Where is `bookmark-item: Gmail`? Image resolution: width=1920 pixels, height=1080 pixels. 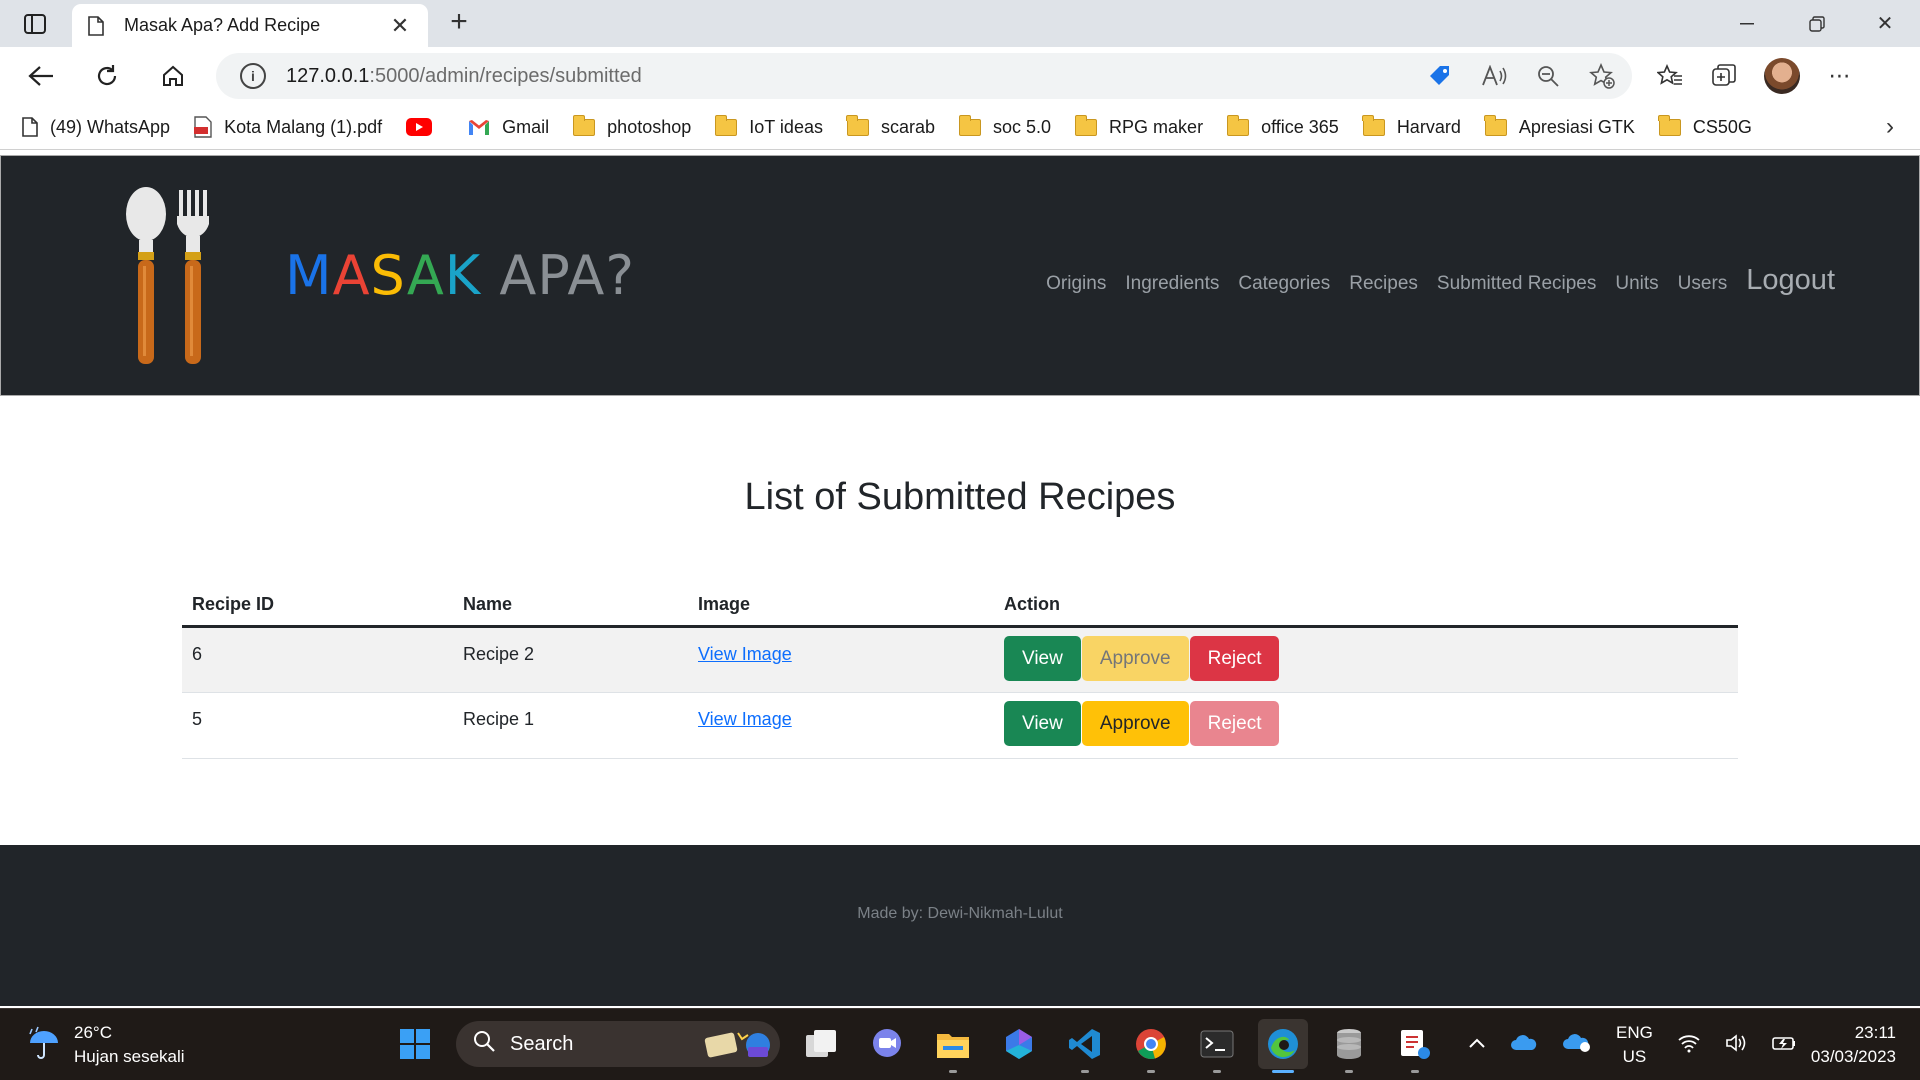
bookmark-item: Gmail is located at coordinates (508, 127).